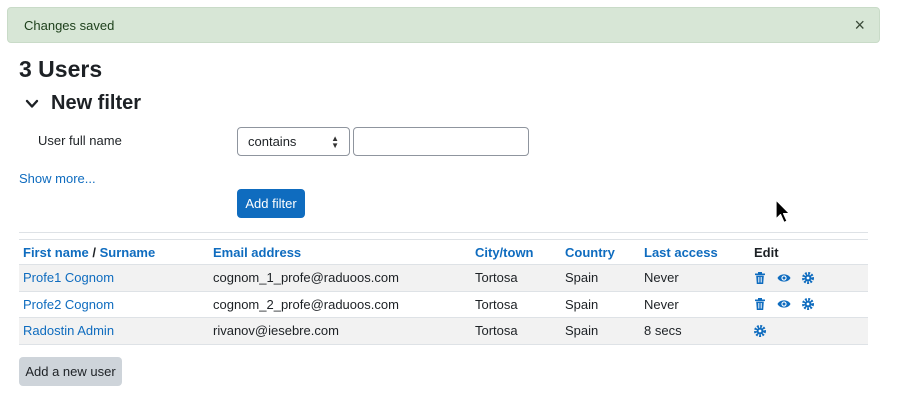 Image resolution: width=906 pixels, height=407 pixels. I want to click on user-email: cognom_1_profe@raduoos.com, so click(340, 278).